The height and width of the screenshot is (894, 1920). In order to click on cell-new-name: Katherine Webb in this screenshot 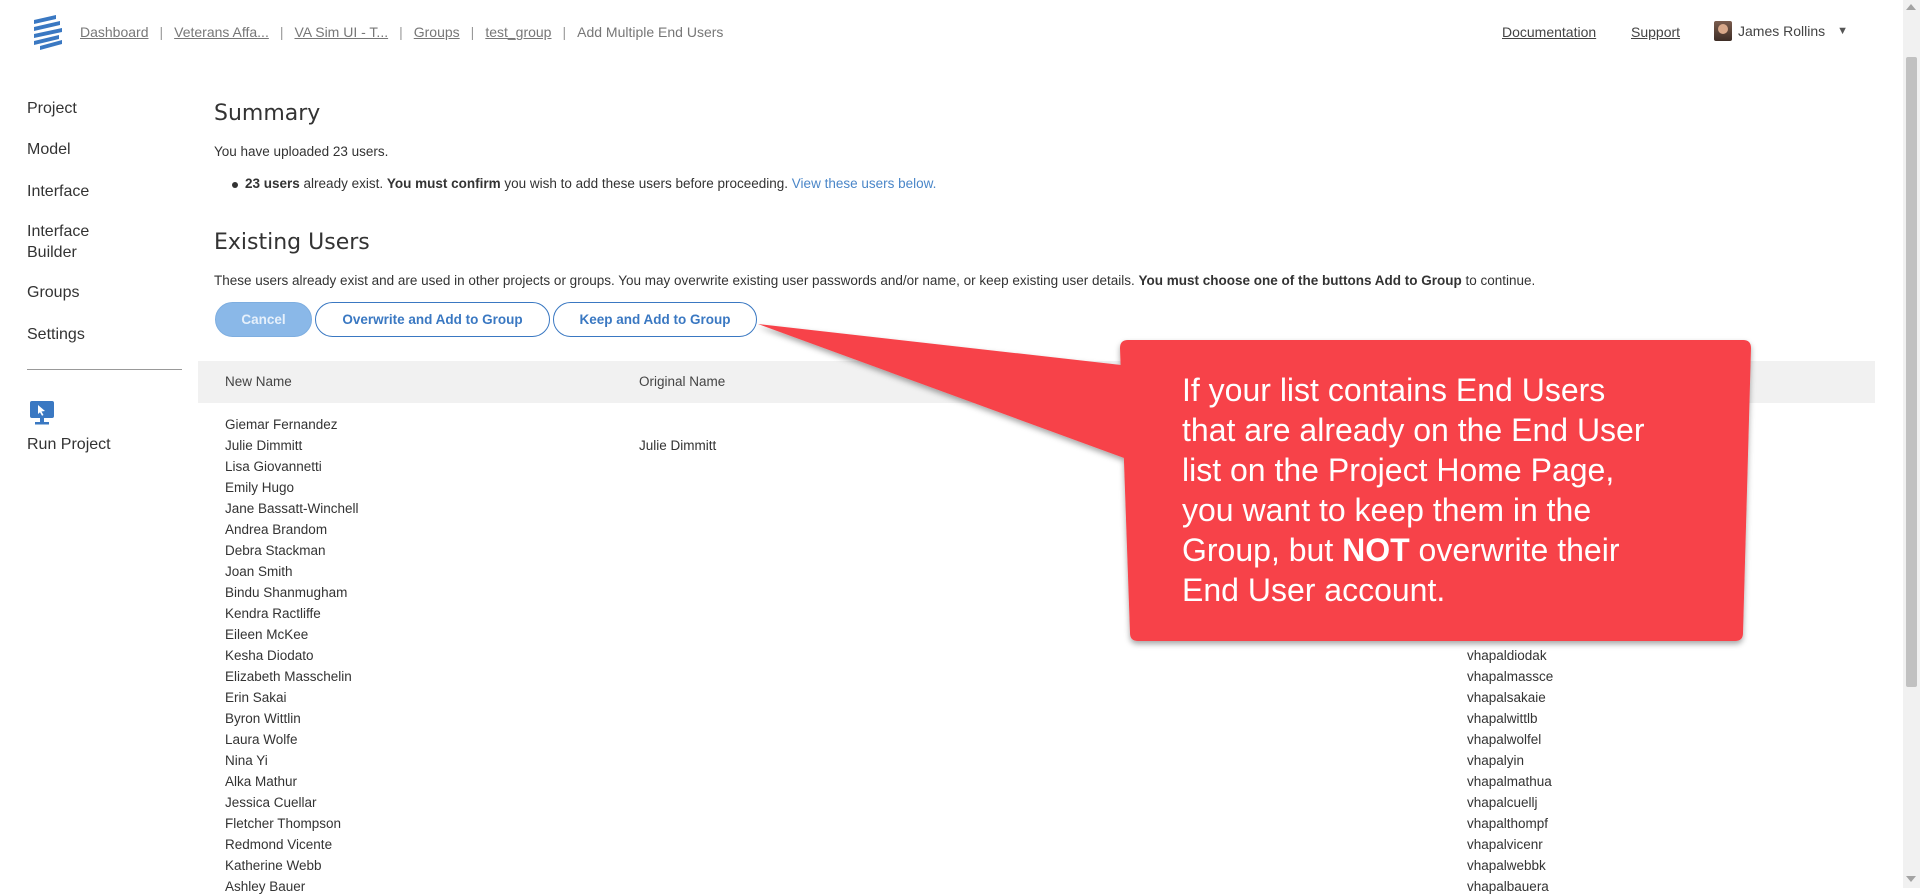, I will do `click(273, 865)`.